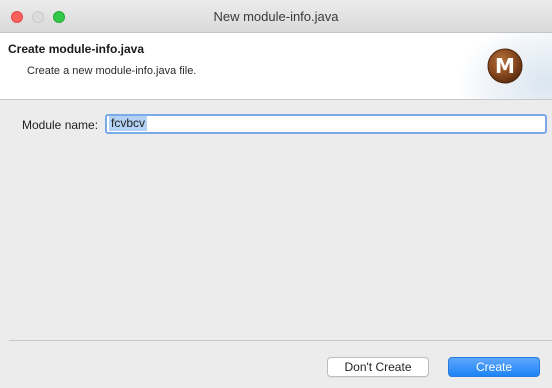 This screenshot has height=388, width=552. I want to click on maven-m-icon: M, so click(505, 66).